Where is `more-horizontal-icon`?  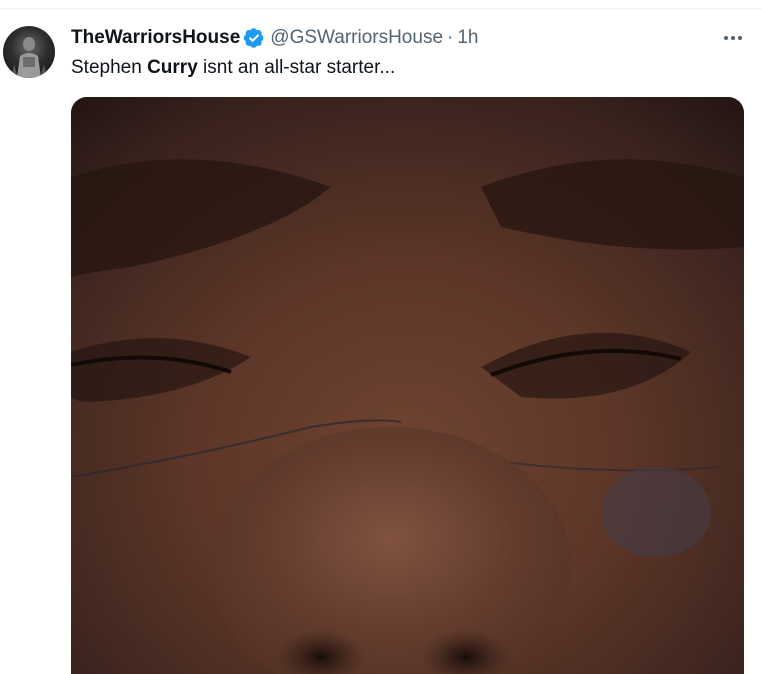 more-horizontal-icon is located at coordinates (733, 38).